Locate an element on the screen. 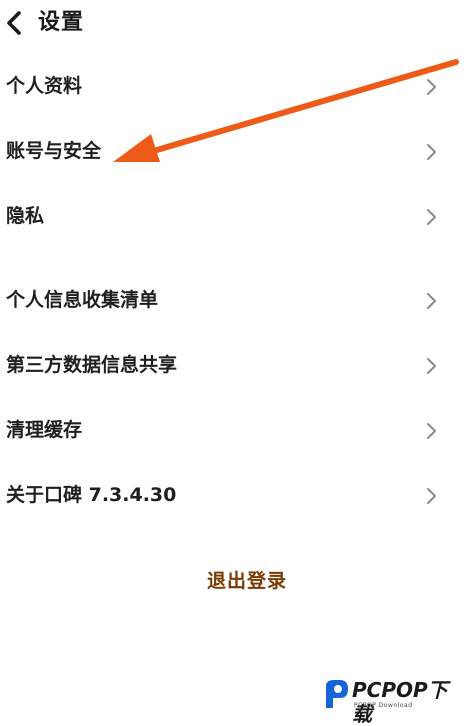  logout-button: 退出登录 is located at coordinates (232, 581).